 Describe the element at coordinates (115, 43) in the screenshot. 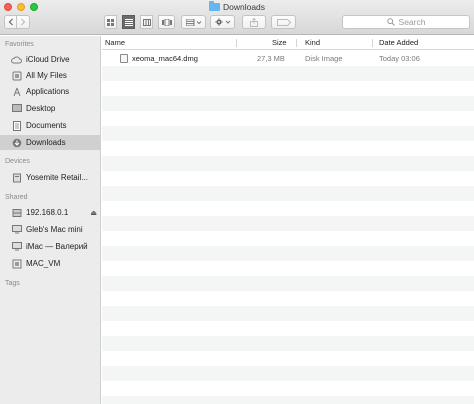

I see `column-header-name: Name` at that location.